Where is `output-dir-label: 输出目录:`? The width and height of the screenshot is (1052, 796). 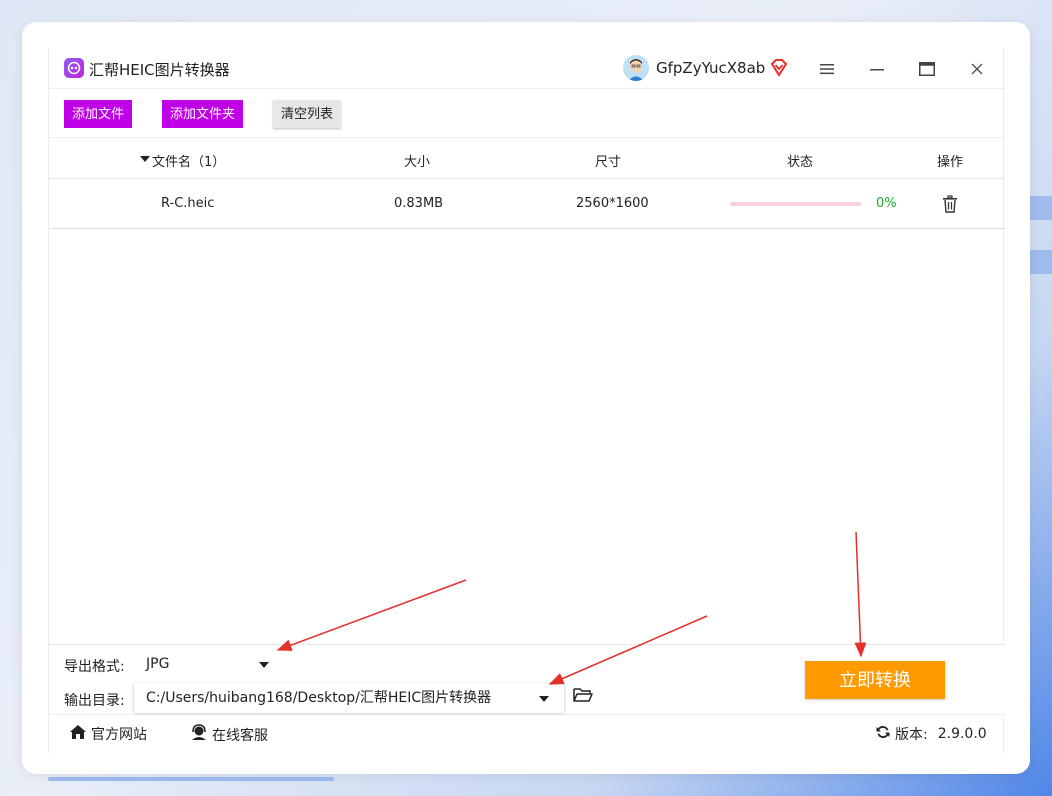
output-dir-label: 输出目录: is located at coordinates (94, 701).